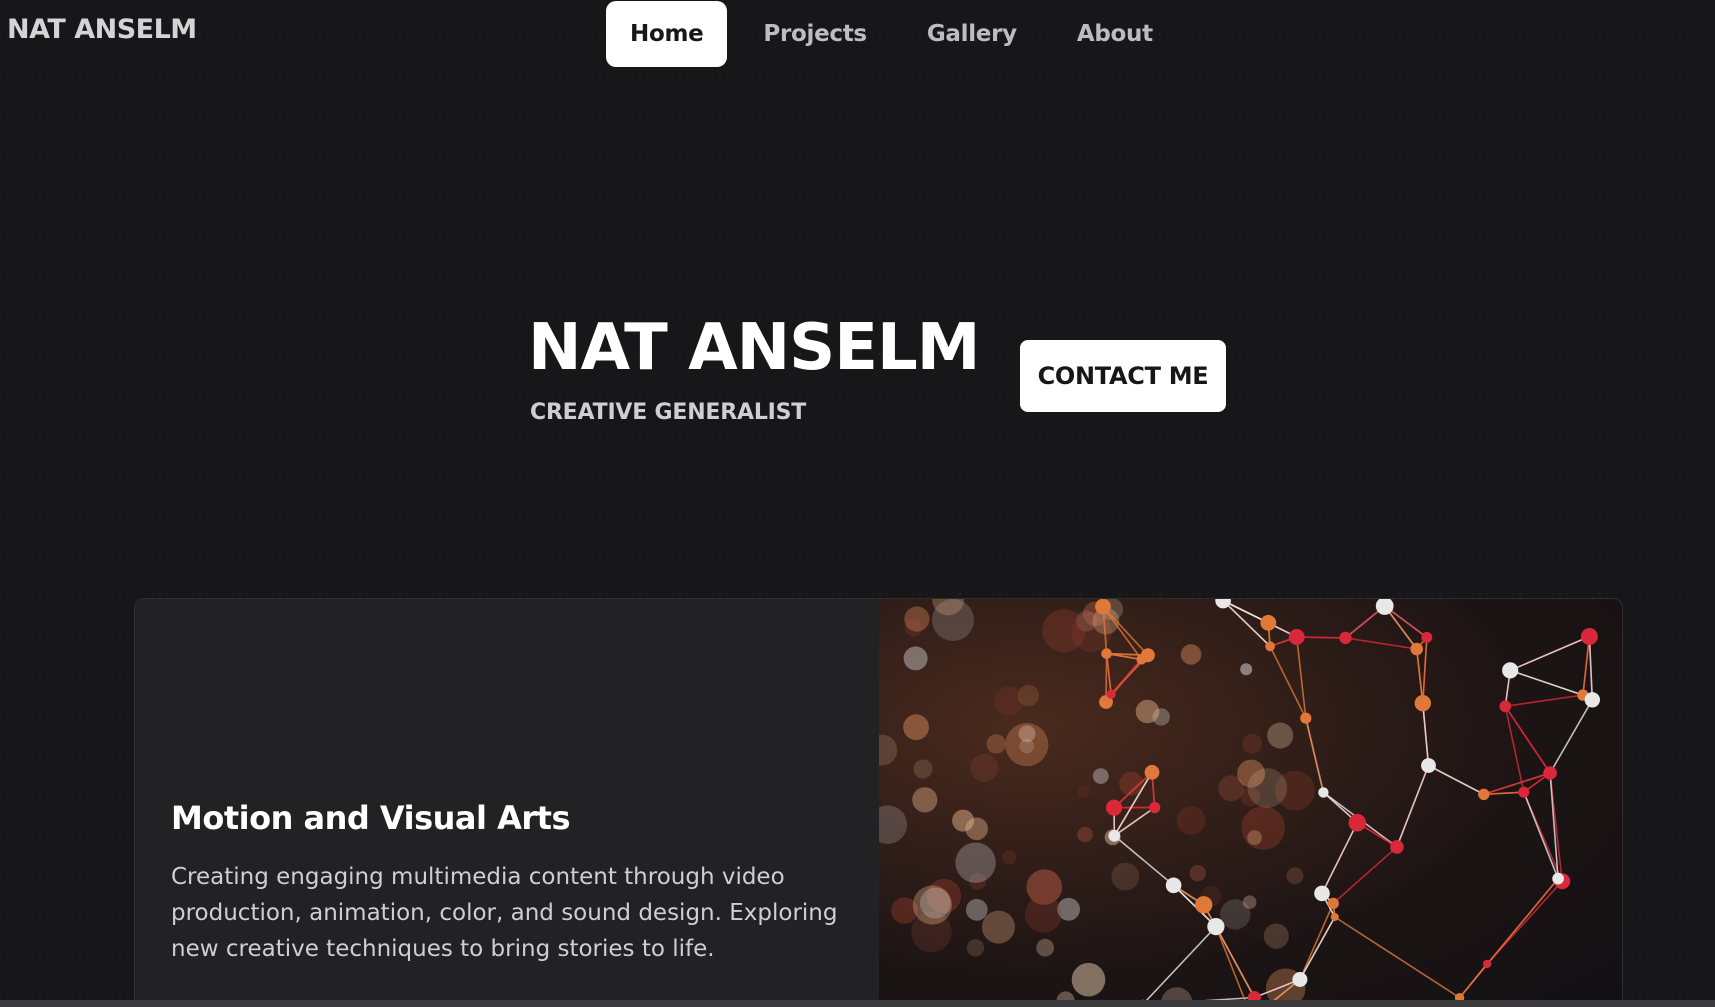  What do you see at coordinates (667, 34) in the screenshot?
I see `nav-home: Home` at bounding box center [667, 34].